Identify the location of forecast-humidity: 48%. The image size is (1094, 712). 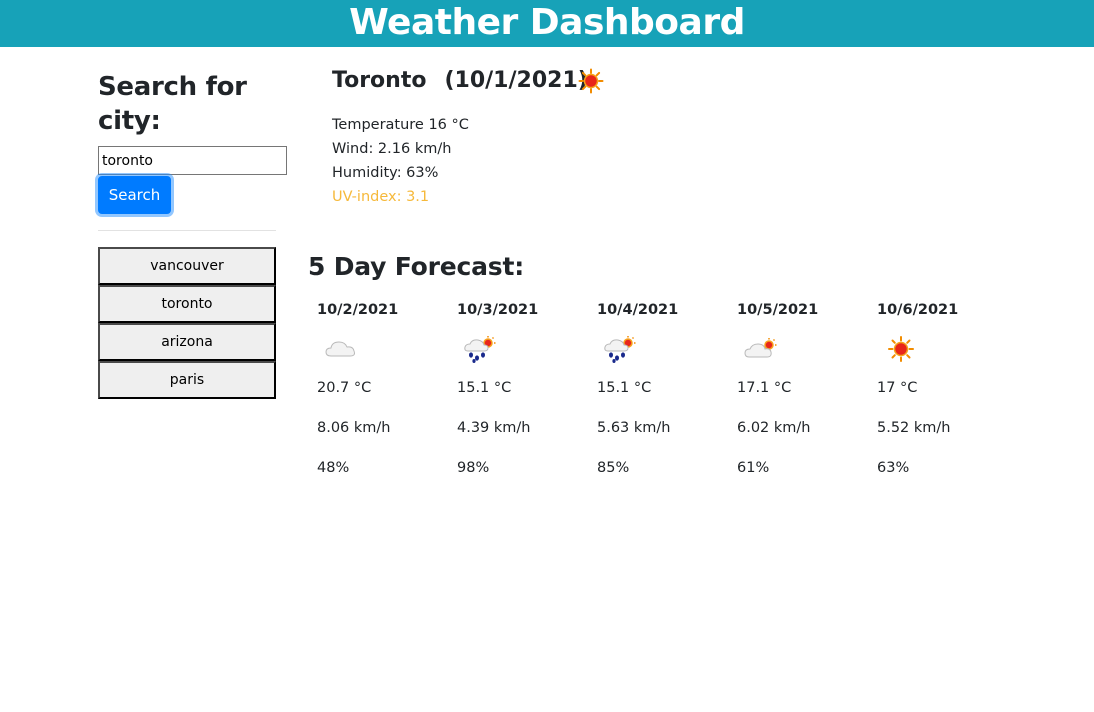
(333, 468).